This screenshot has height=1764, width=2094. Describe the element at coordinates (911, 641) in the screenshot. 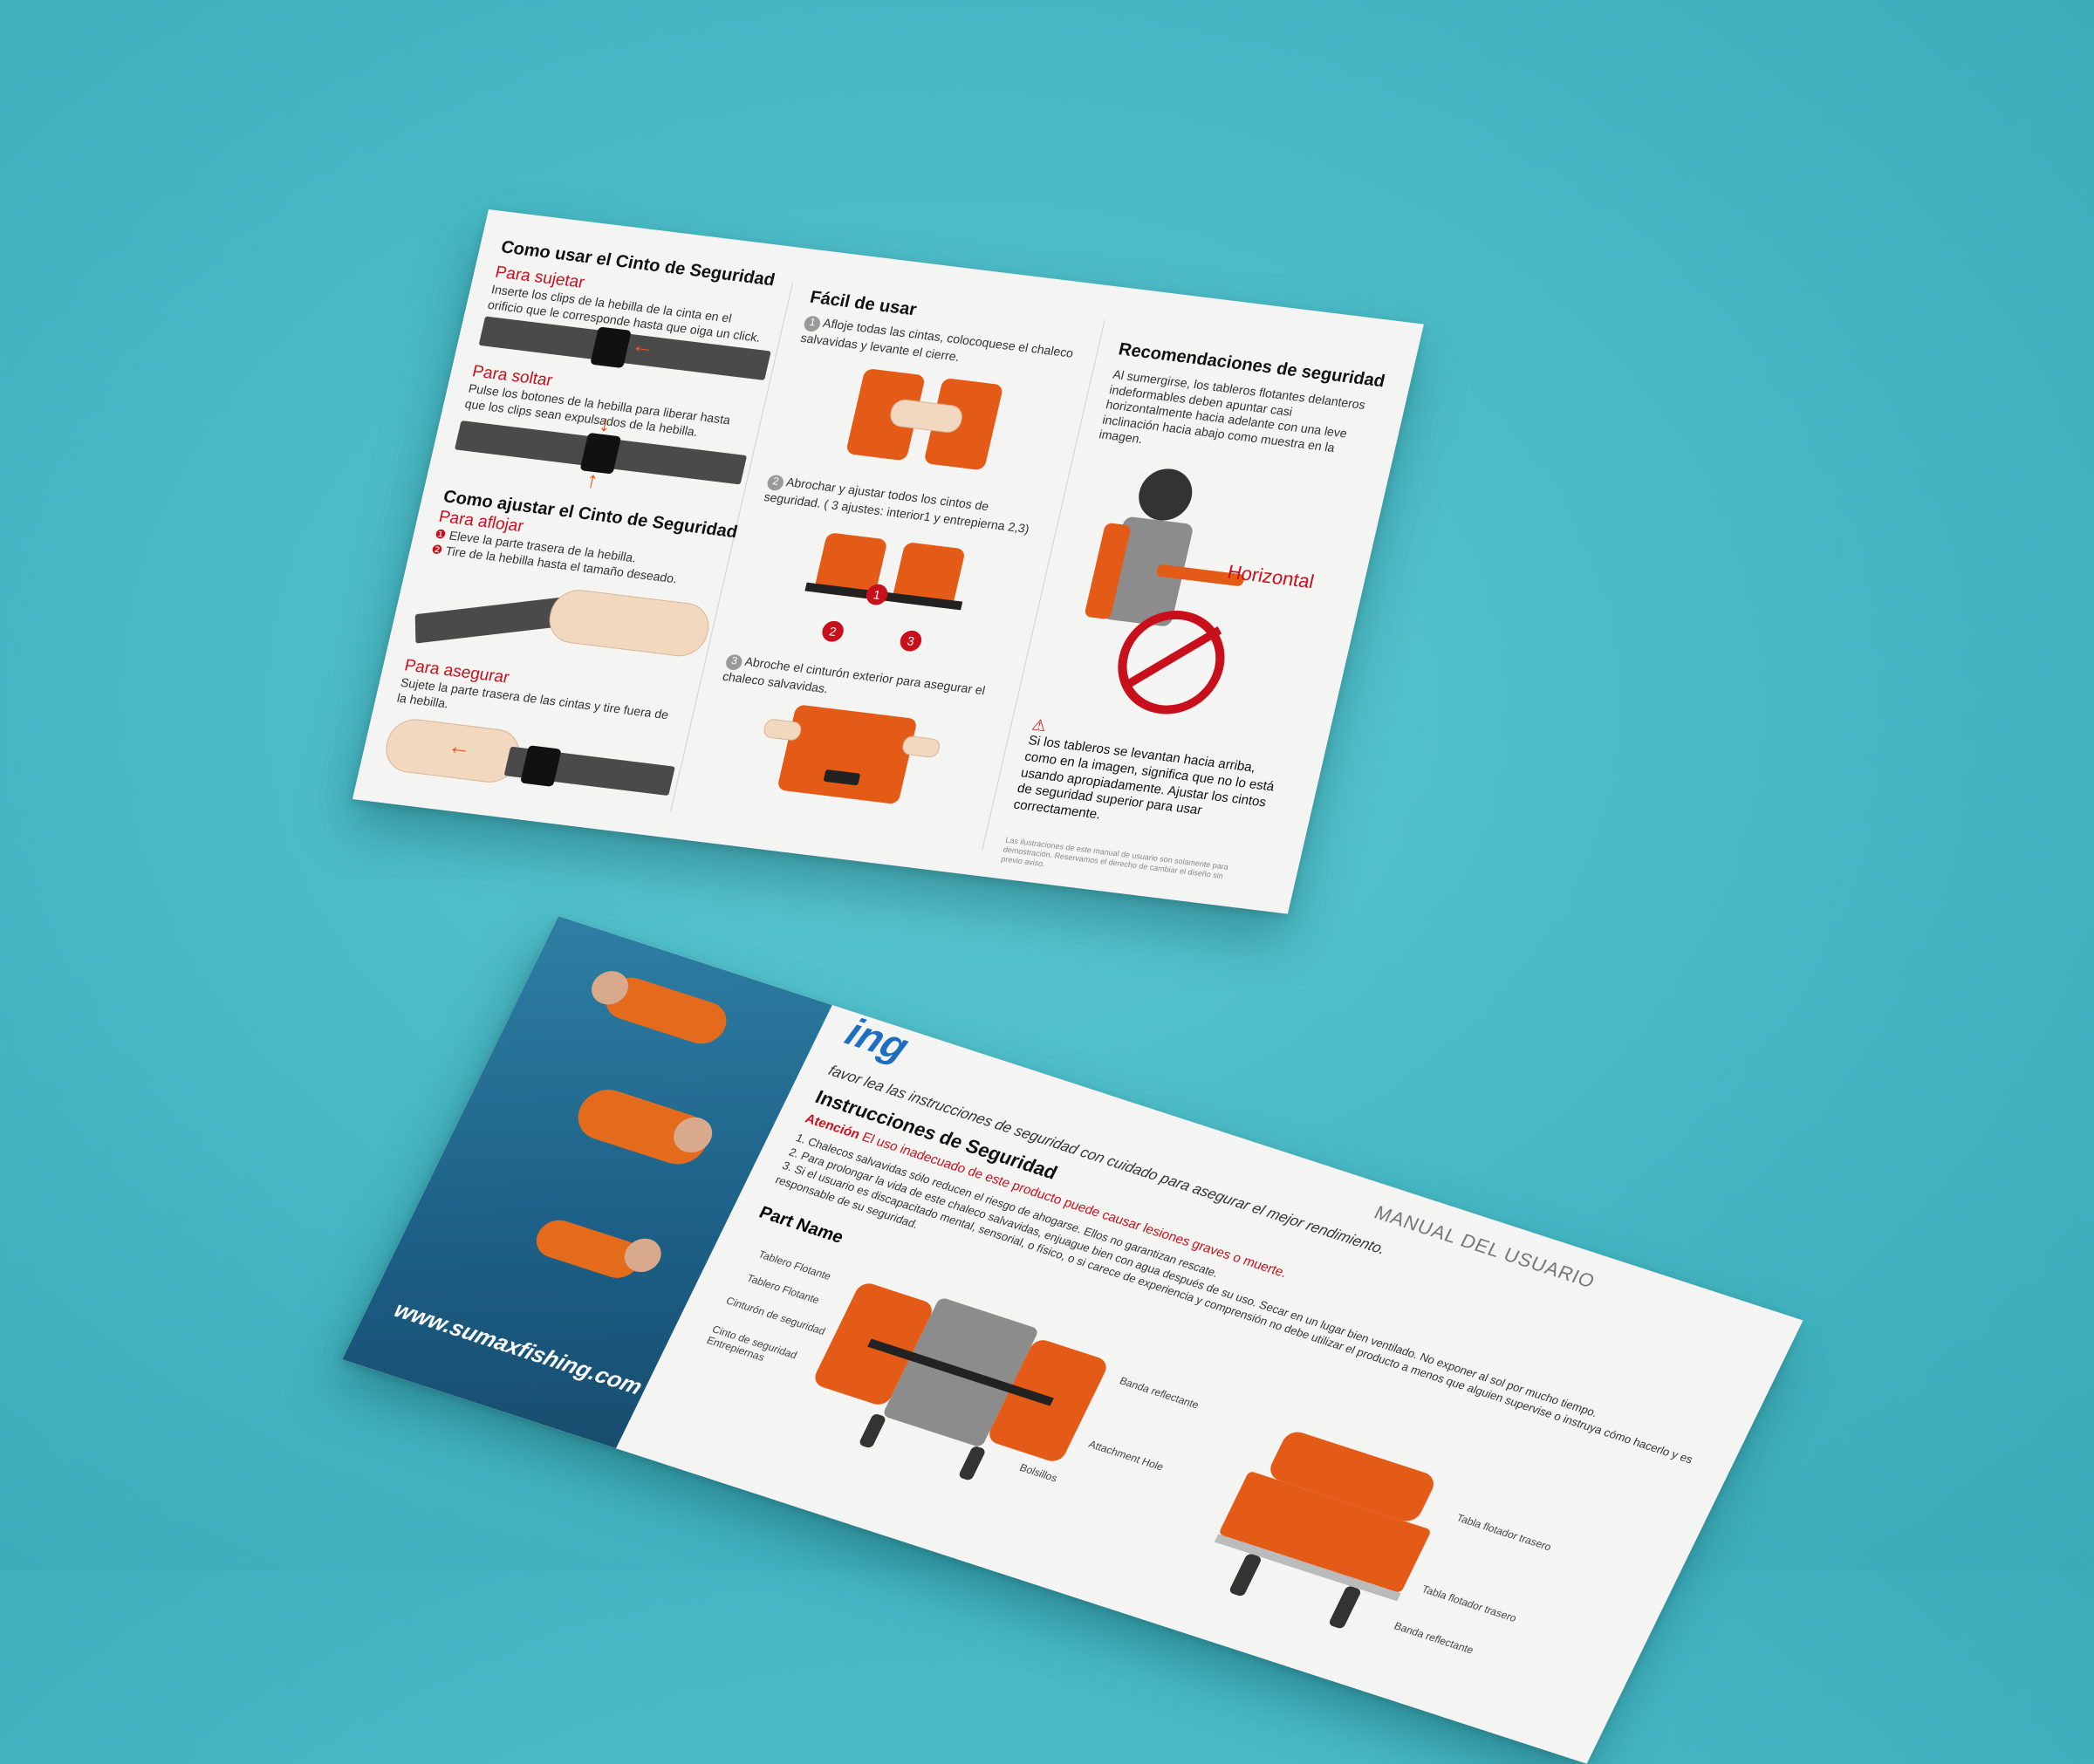

I see `badge-3: 3` at that location.